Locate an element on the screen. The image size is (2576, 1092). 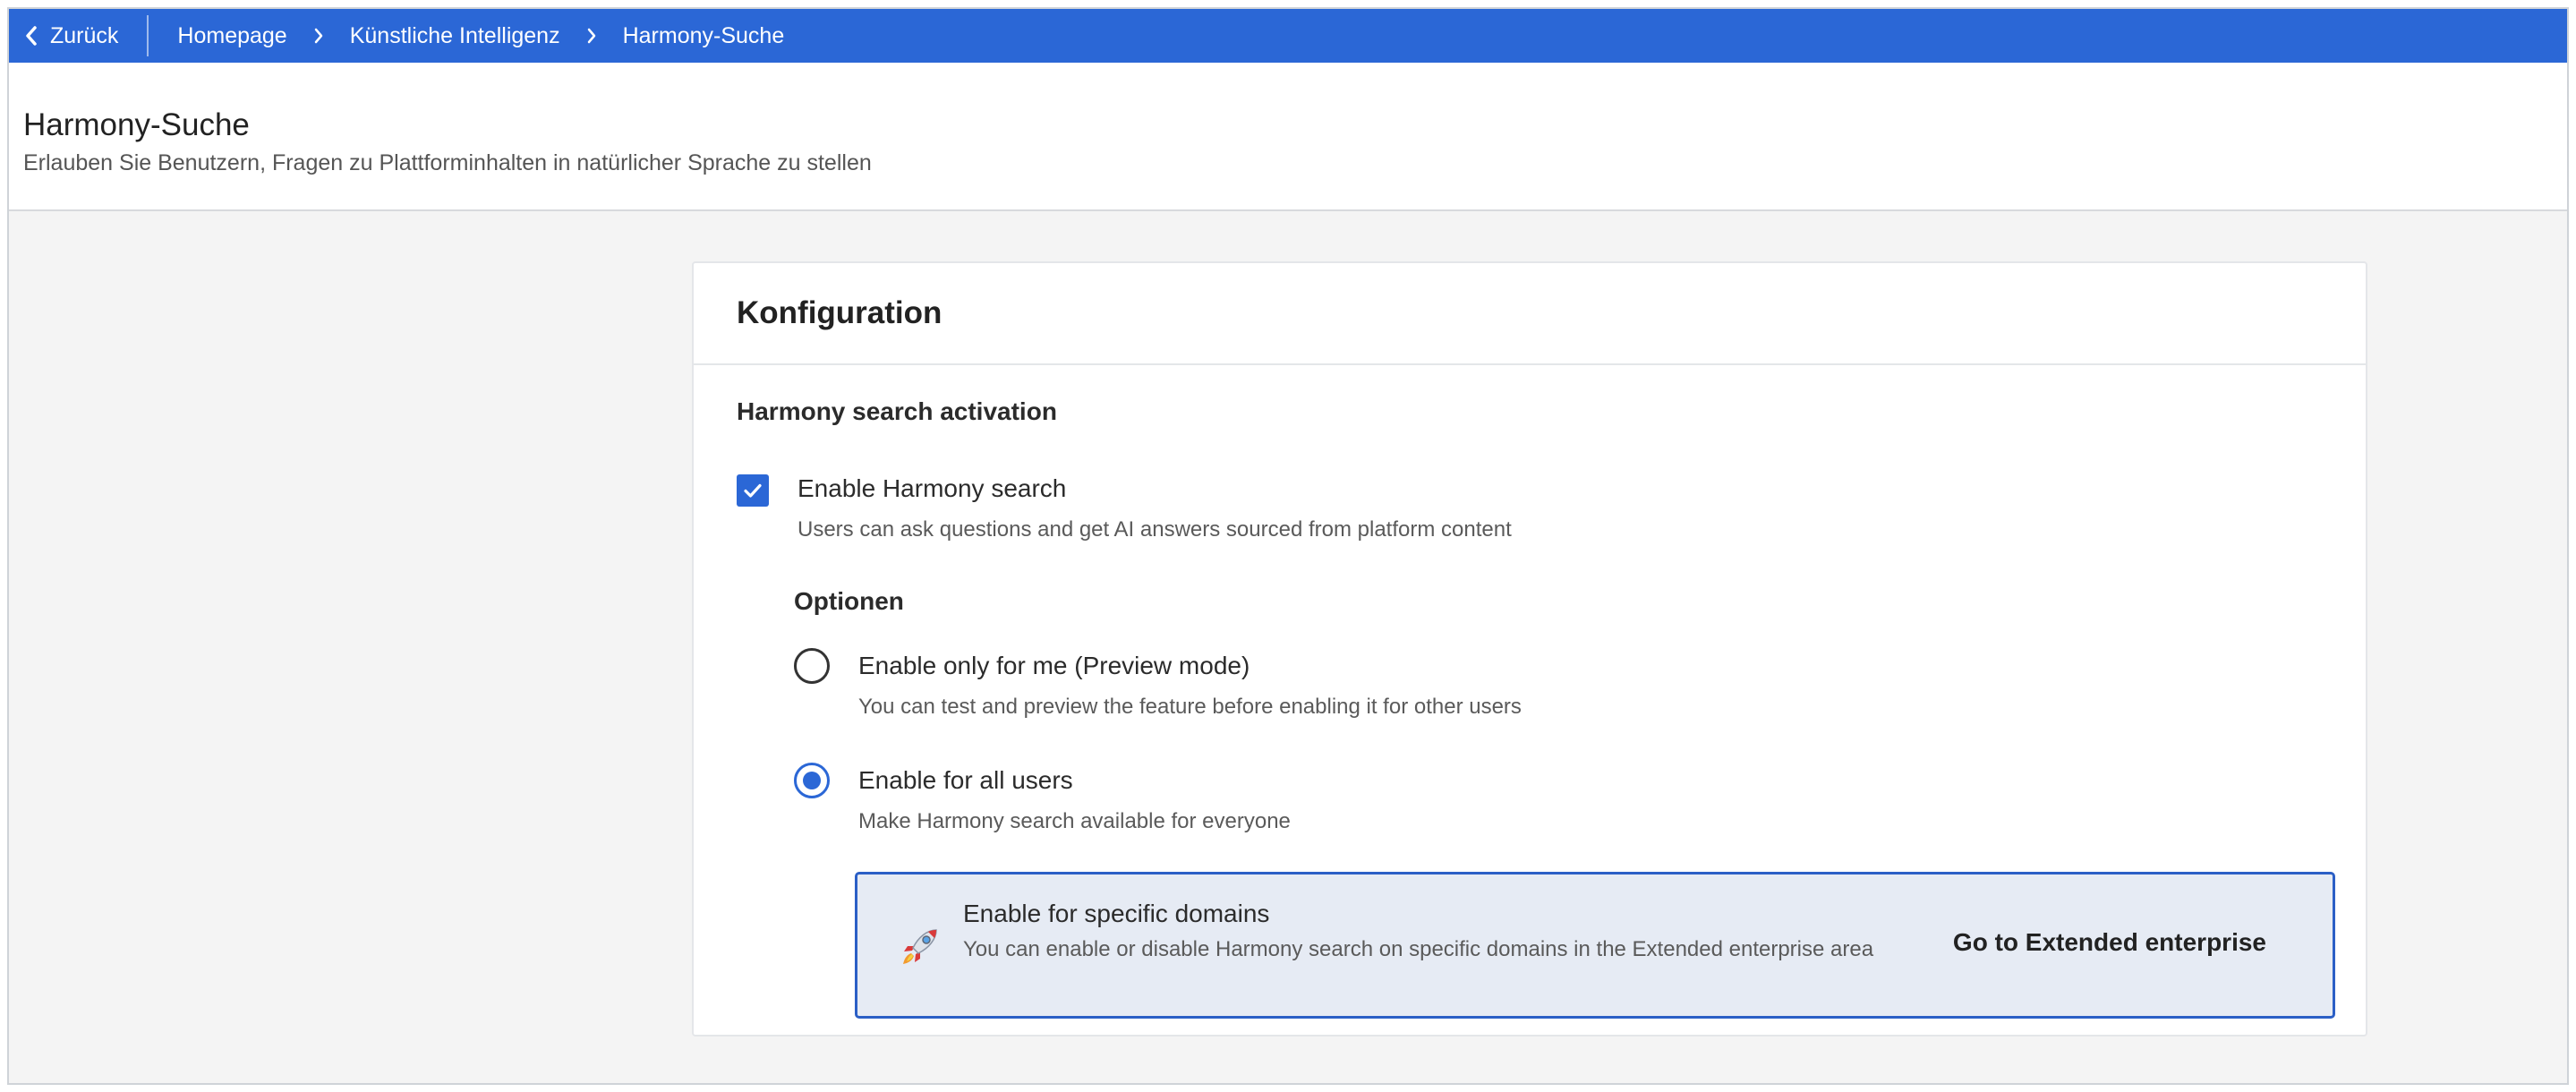
radio-all-users is located at coordinates (812, 780).